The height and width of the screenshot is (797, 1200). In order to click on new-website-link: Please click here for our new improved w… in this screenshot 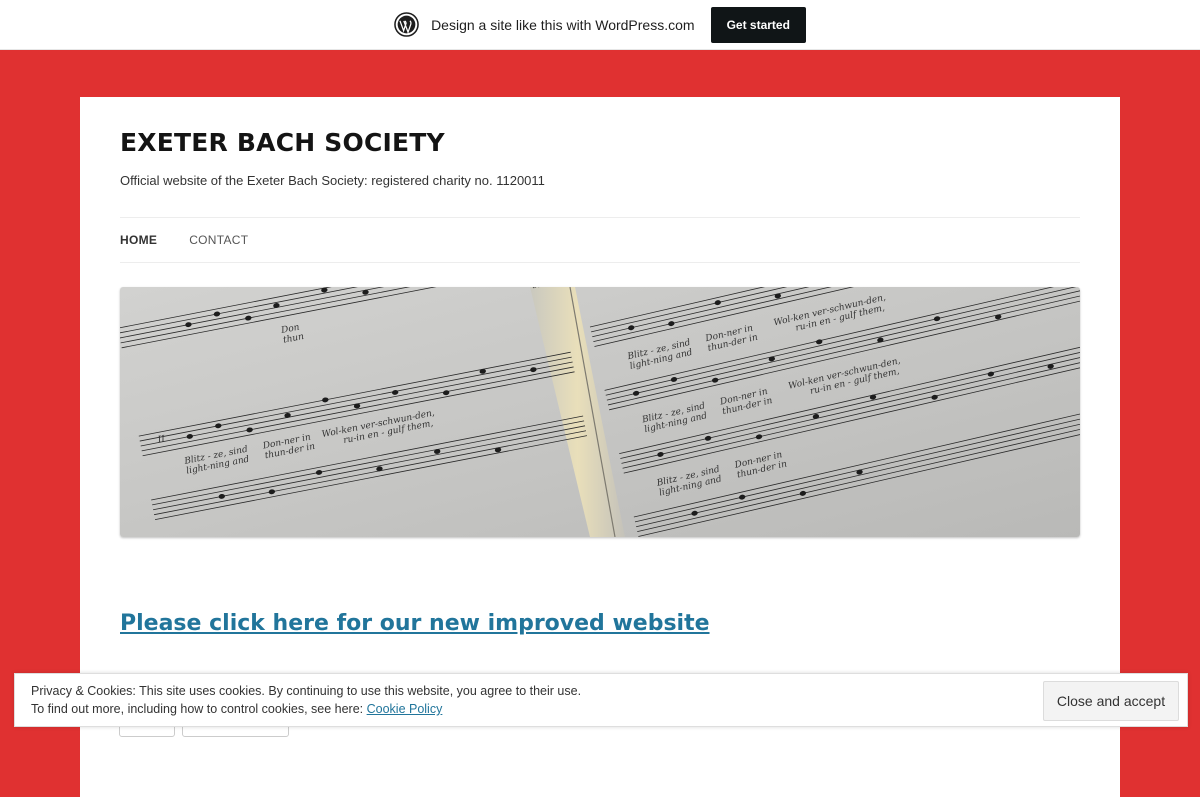, I will do `click(415, 623)`.